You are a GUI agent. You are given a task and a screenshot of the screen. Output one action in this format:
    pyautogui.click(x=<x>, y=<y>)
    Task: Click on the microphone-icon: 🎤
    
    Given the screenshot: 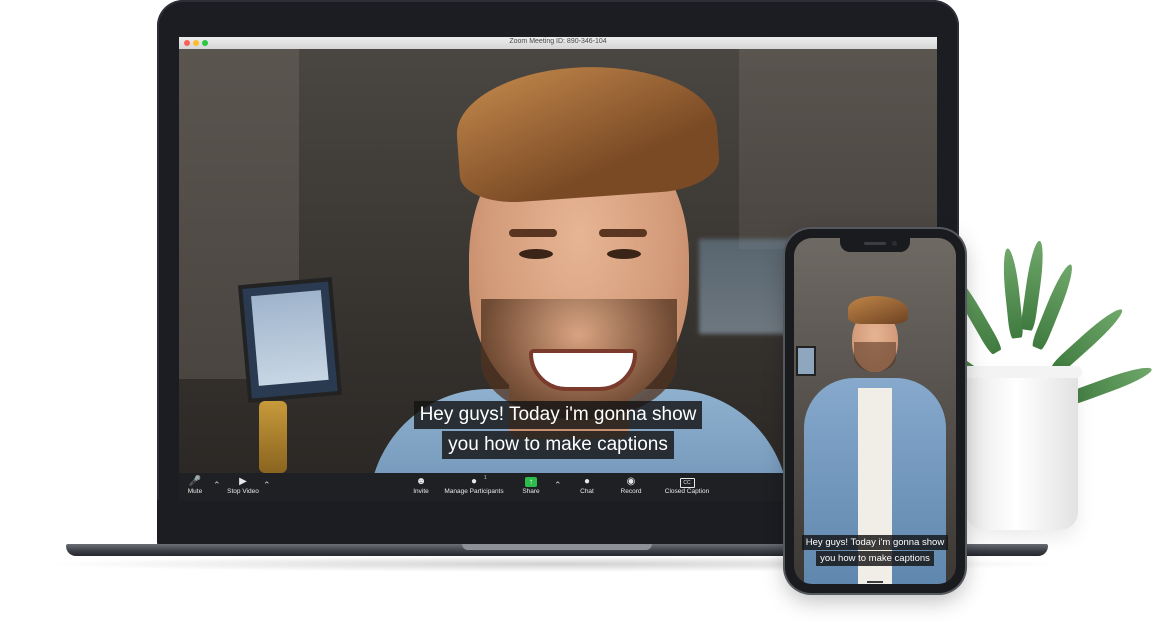 What is the action you would take?
    pyautogui.click(x=195, y=481)
    